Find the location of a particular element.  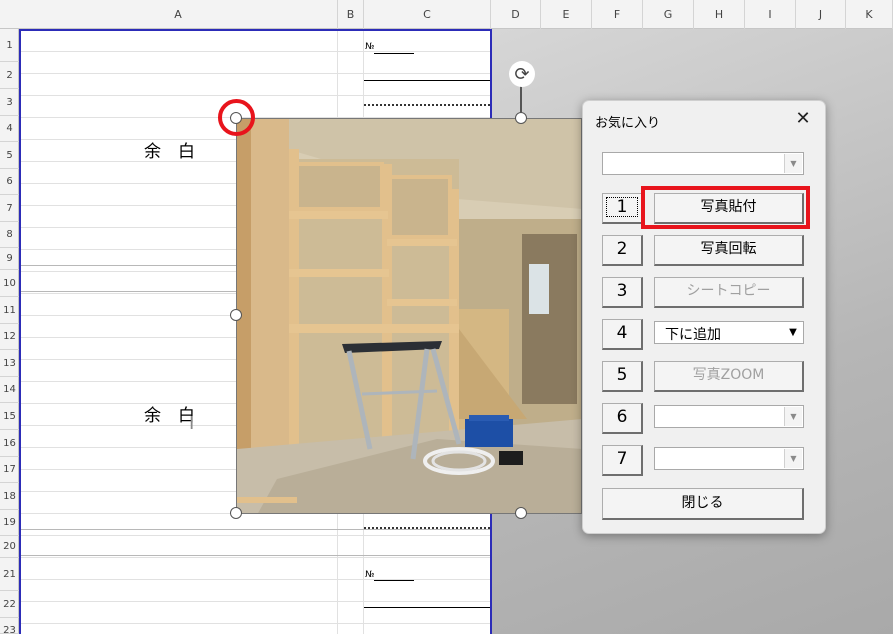

rotate-handle-icon: ⟳ is located at coordinates (522, 74).